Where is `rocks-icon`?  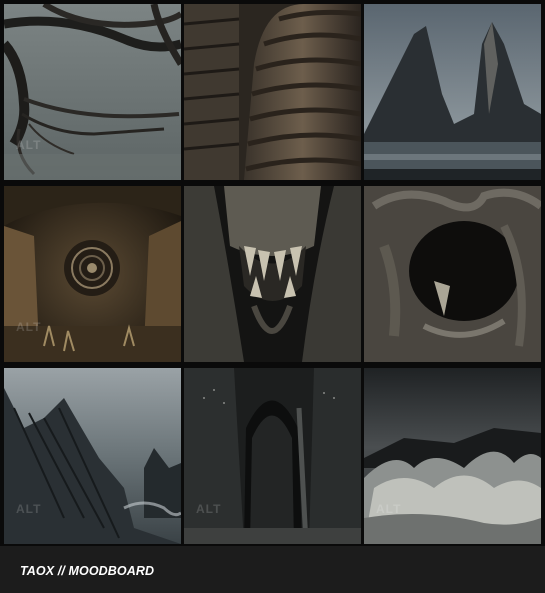
rocks-icon is located at coordinates (92, 456).